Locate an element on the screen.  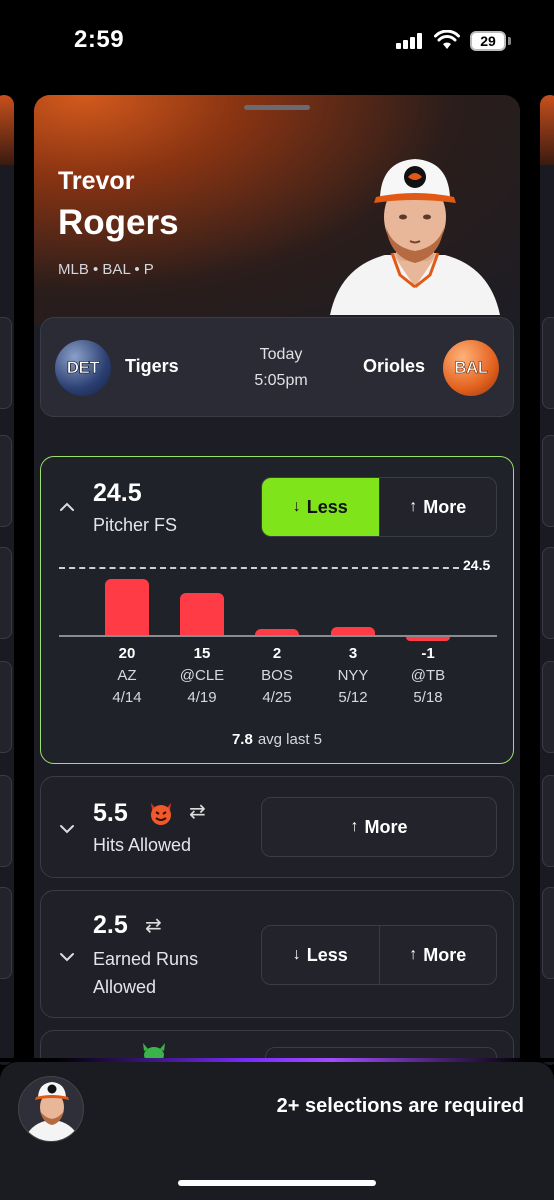
chart-date-label: 5/12 is located at coordinates (353, 697).